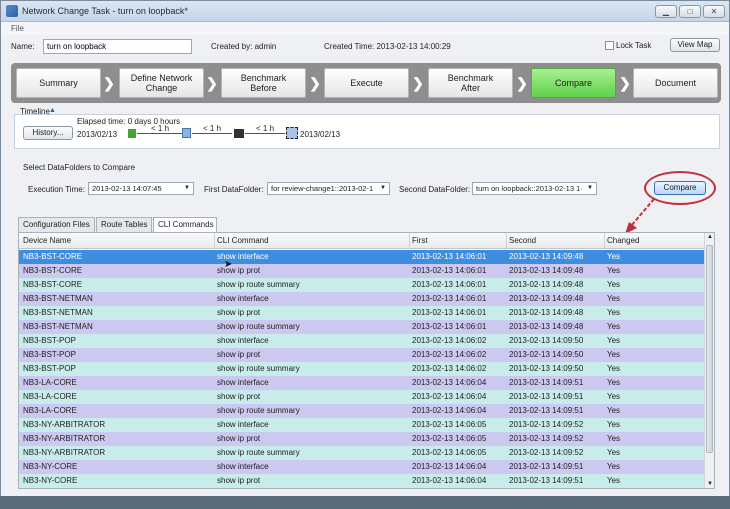 This screenshot has height=509, width=730. Describe the element at coordinates (228, 264) in the screenshot. I see `mouse-cursor-icon: ➤` at that location.